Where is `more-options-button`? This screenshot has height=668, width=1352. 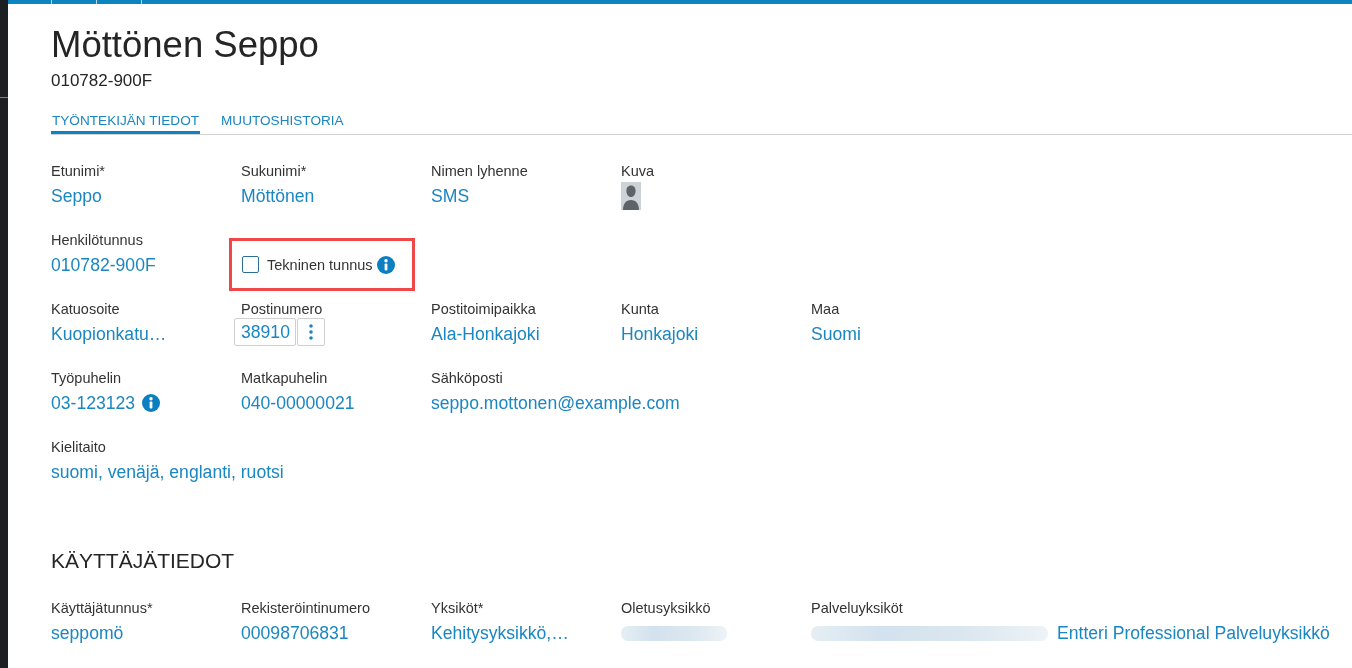 more-options-button is located at coordinates (310, 332).